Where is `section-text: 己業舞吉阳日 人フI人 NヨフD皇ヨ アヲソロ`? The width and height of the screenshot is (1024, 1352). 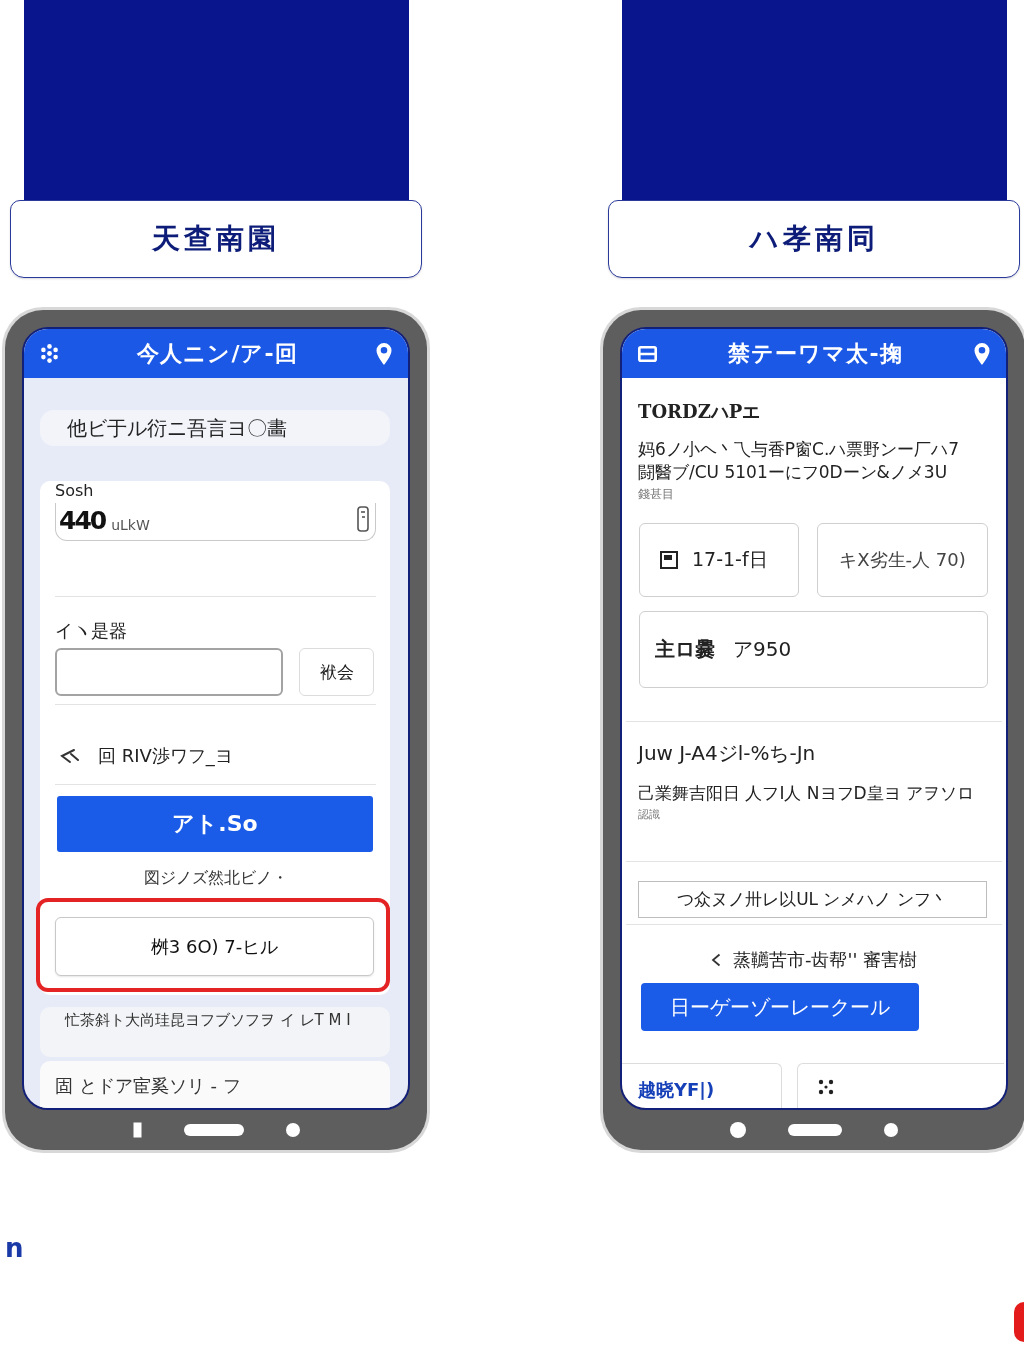
section-text: 己業舞吉阳日 人フI人 NヨフD皇ヨ アヲソロ is located at coordinates (807, 793).